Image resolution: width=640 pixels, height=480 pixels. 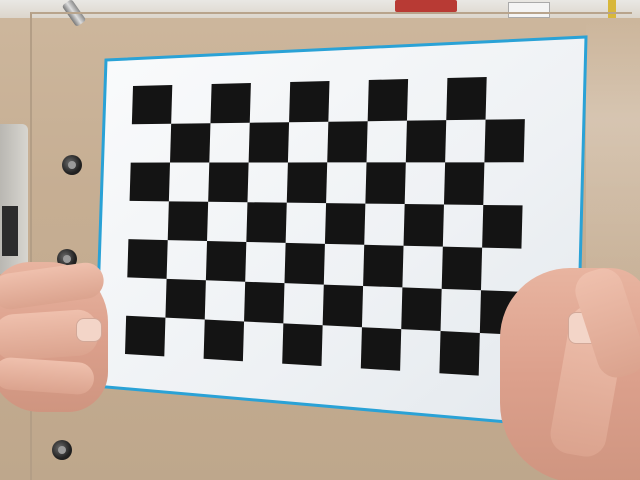 I want to click on left-finger, so click(x=47, y=376).